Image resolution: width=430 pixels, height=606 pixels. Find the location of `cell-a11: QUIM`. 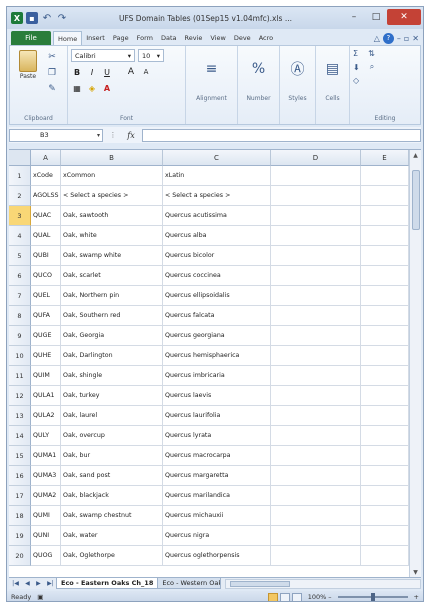

cell-a11: QUIM is located at coordinates (46, 376).